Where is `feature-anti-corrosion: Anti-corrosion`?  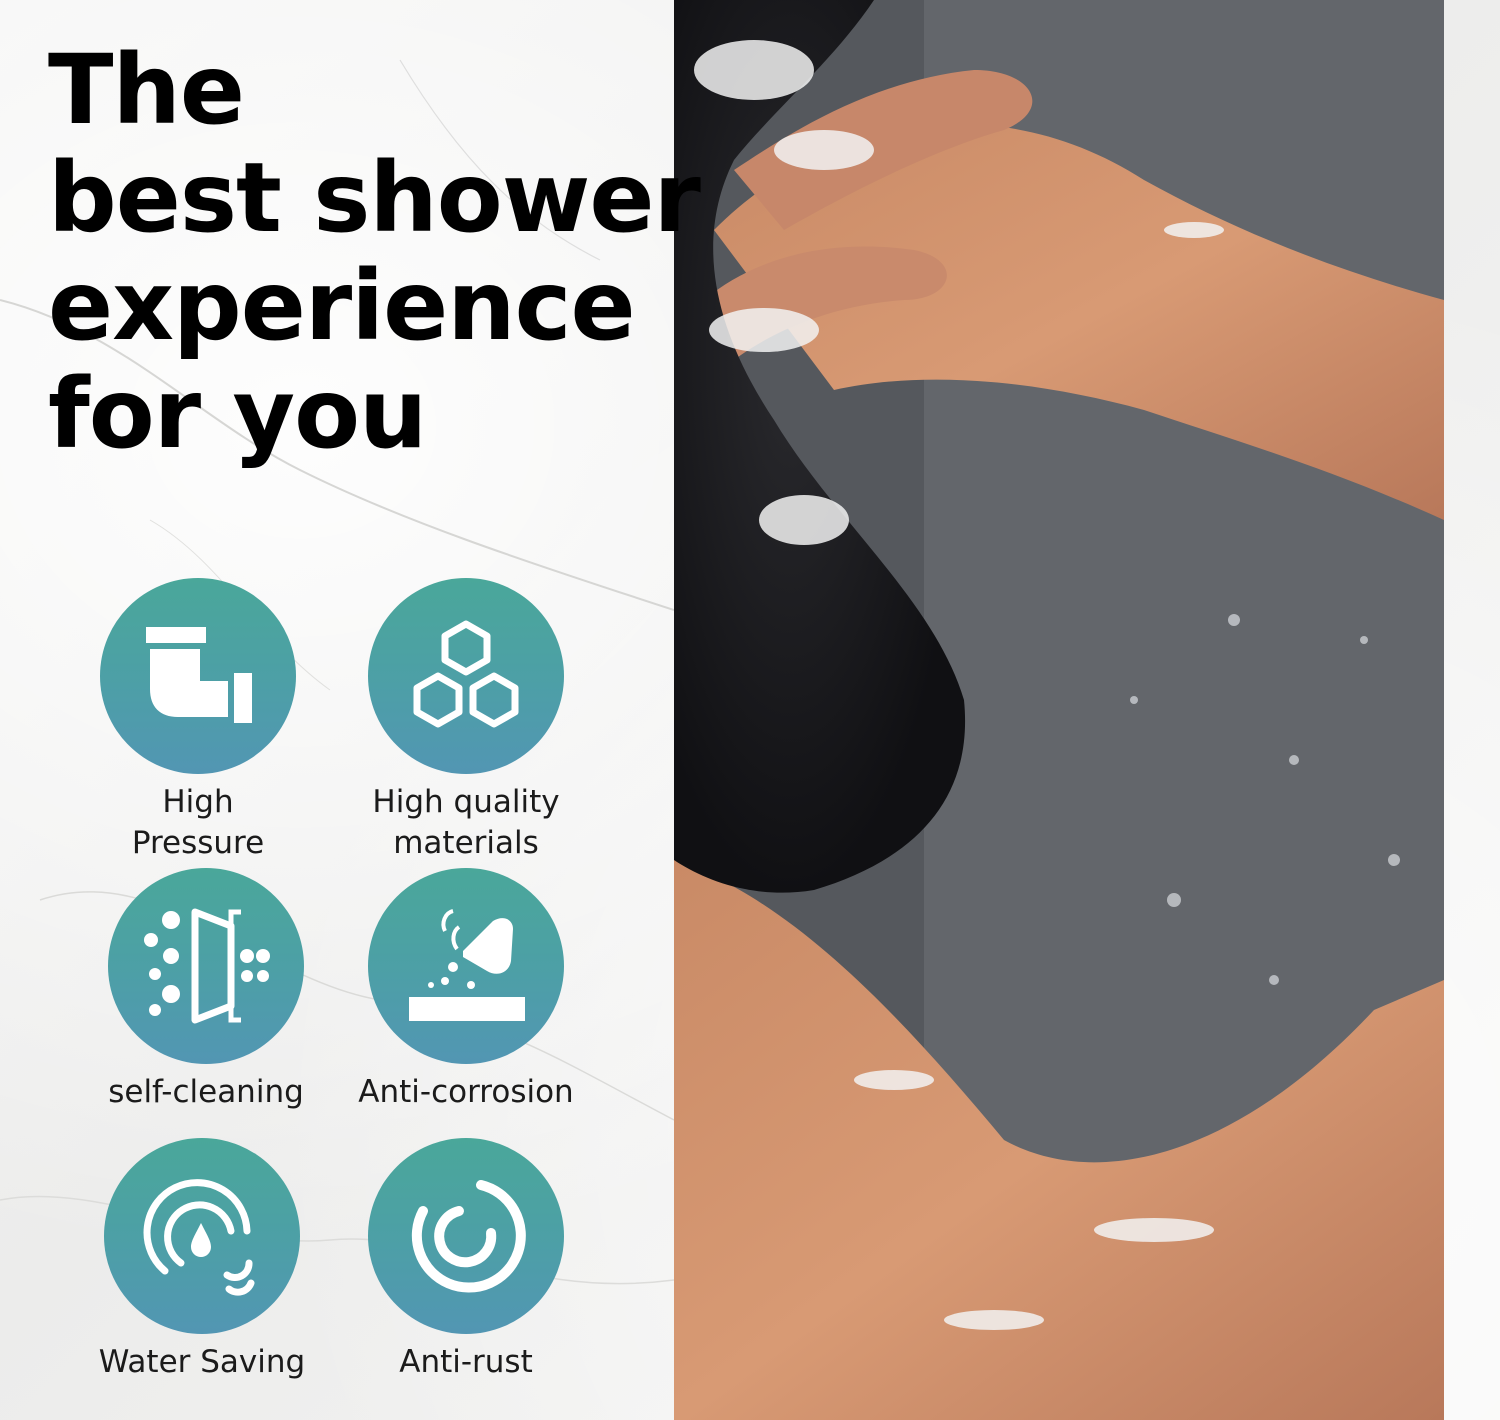 feature-anti-corrosion: Anti-corrosion is located at coordinates (466, 990).